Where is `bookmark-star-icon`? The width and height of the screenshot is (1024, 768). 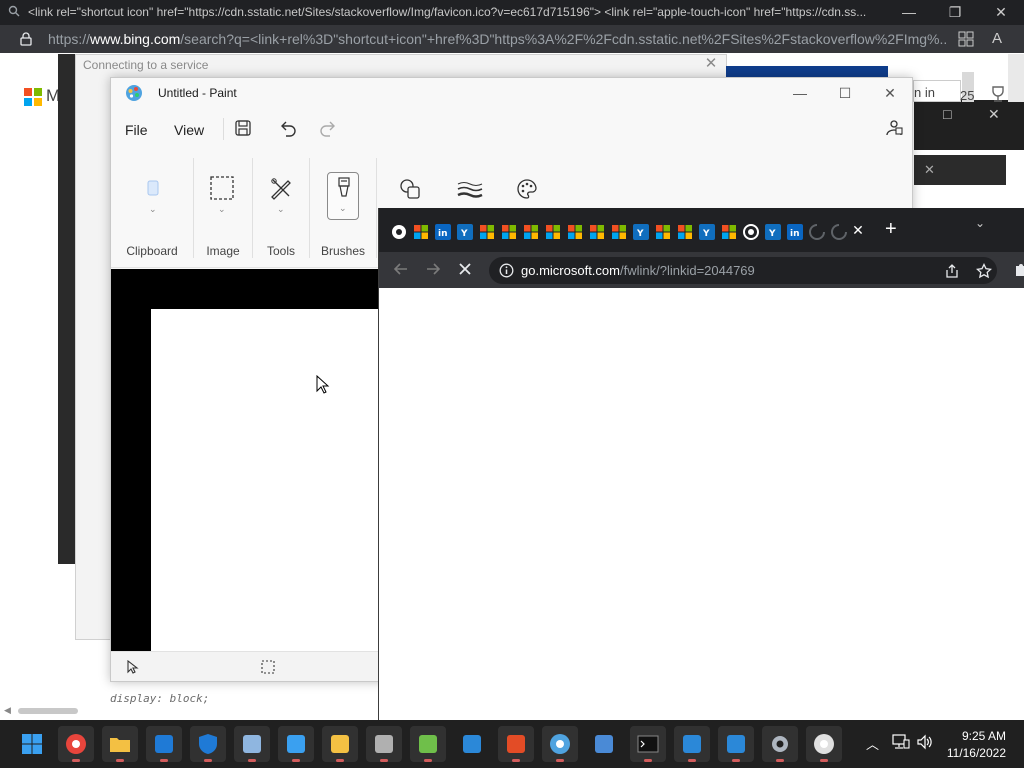 bookmark-star-icon is located at coordinates (984, 270).